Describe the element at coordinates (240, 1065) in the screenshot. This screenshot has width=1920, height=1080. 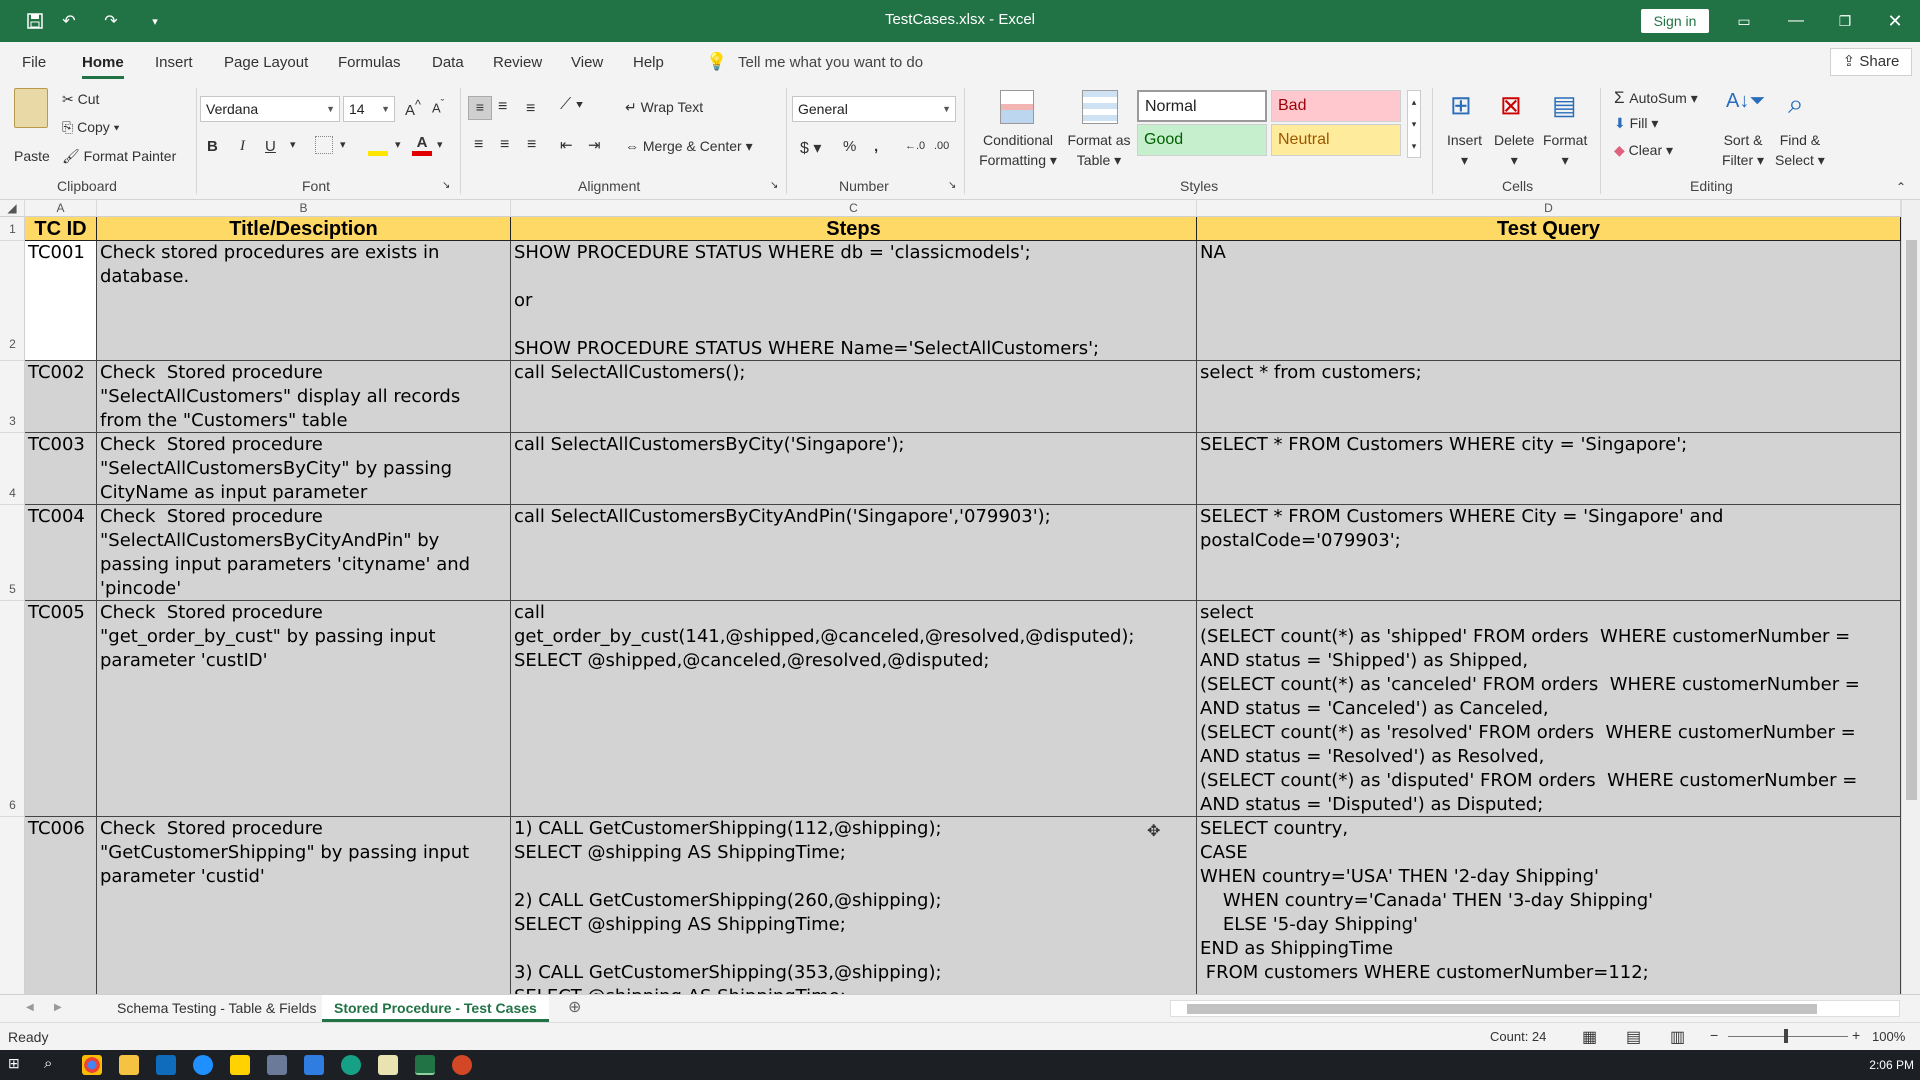
I see `sticky-notes-icon` at that location.